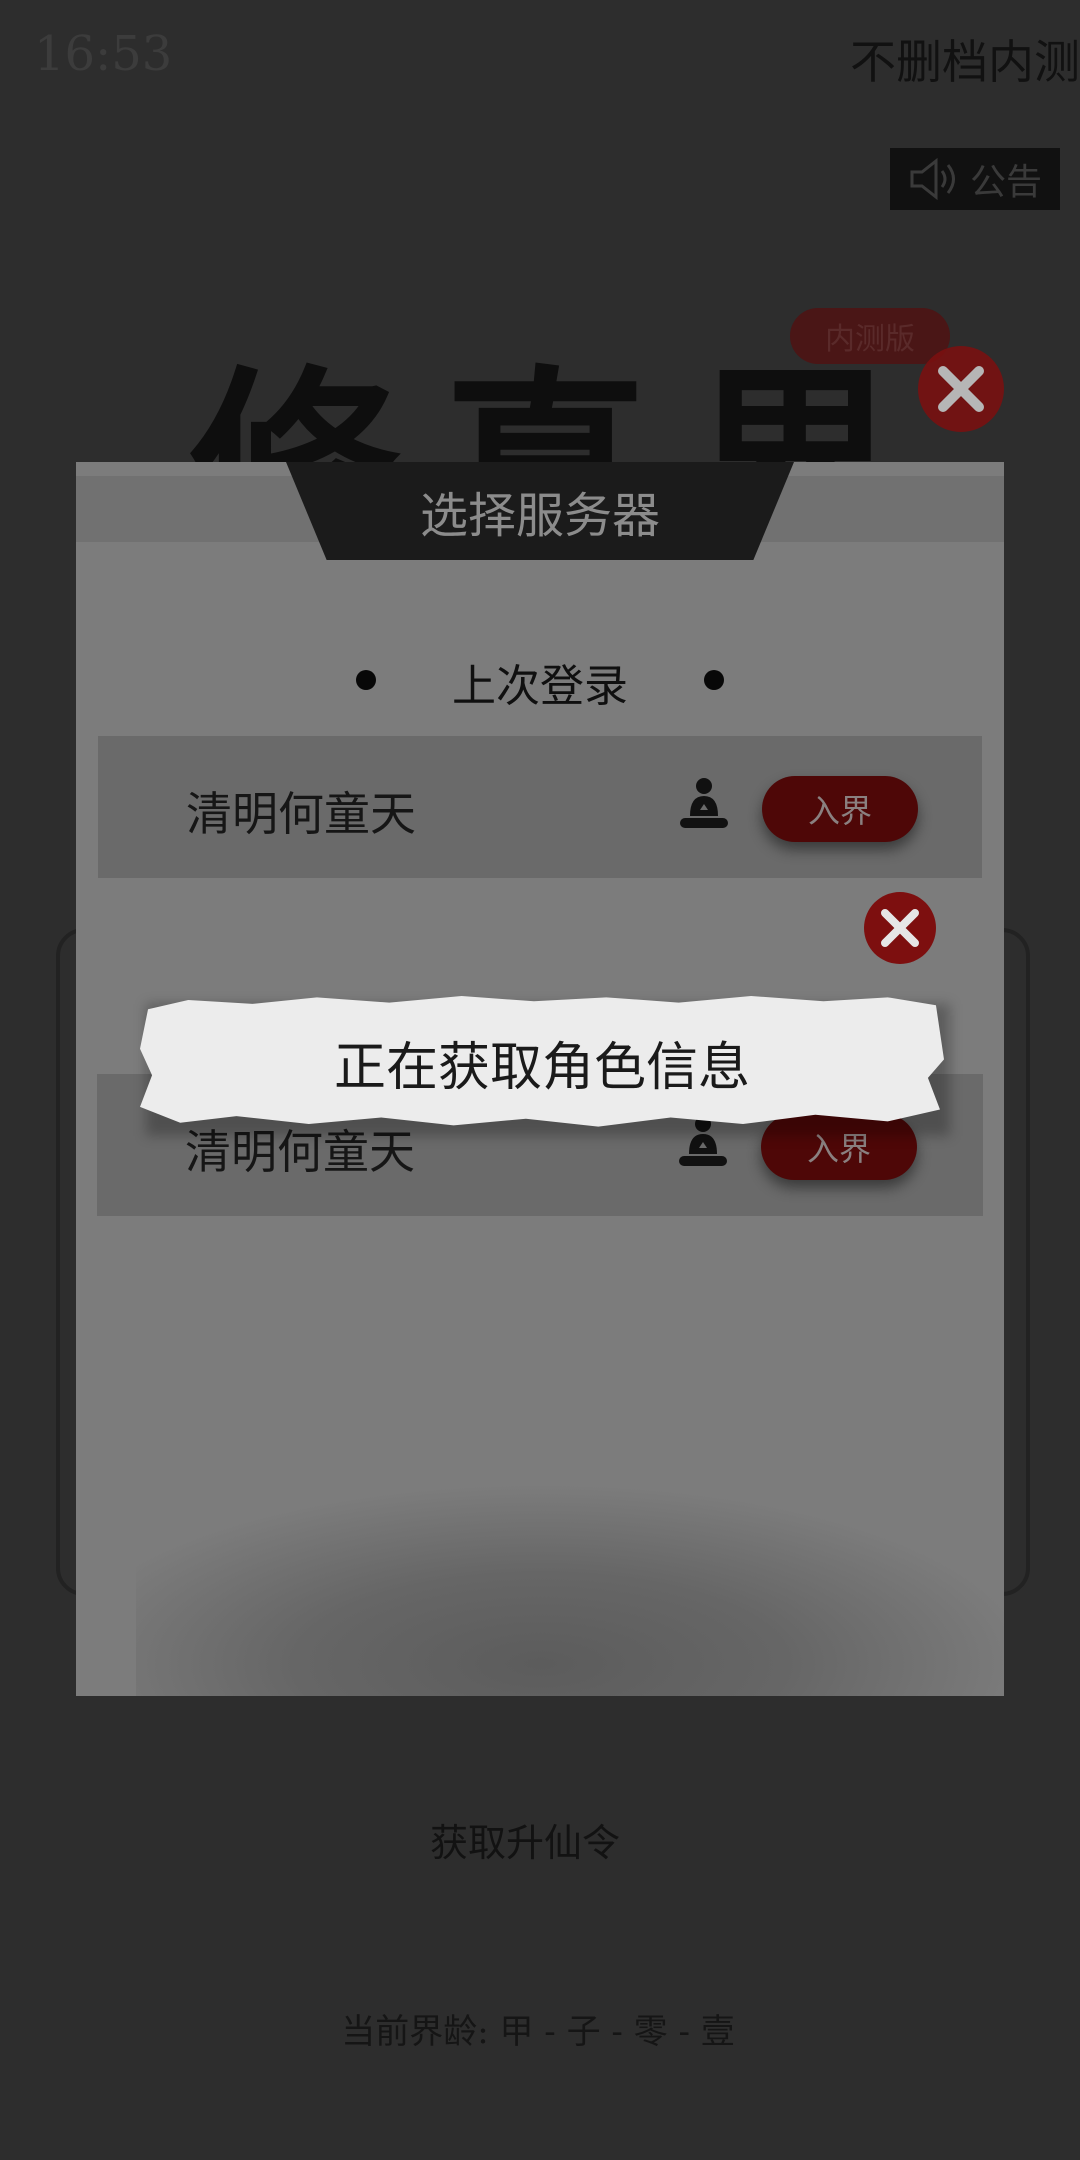 The width and height of the screenshot is (1080, 2160). I want to click on notice-label: 公告, so click(1005, 182).